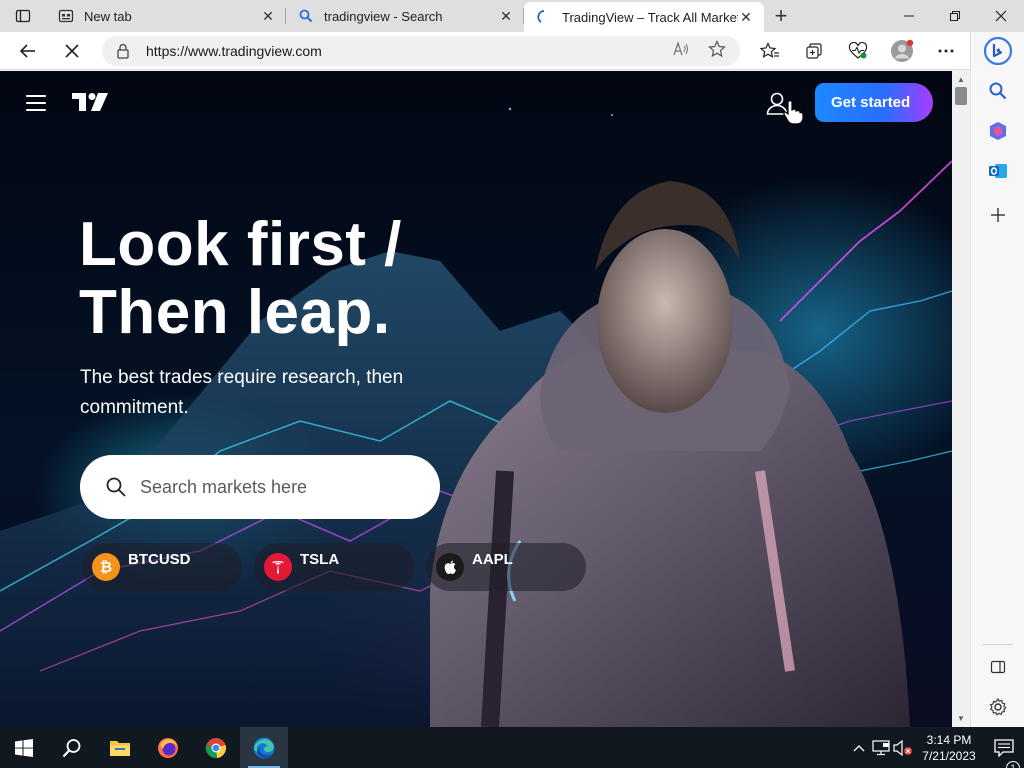 This screenshot has height=768, width=1024. I want to click on collections-button, so click(814, 51).